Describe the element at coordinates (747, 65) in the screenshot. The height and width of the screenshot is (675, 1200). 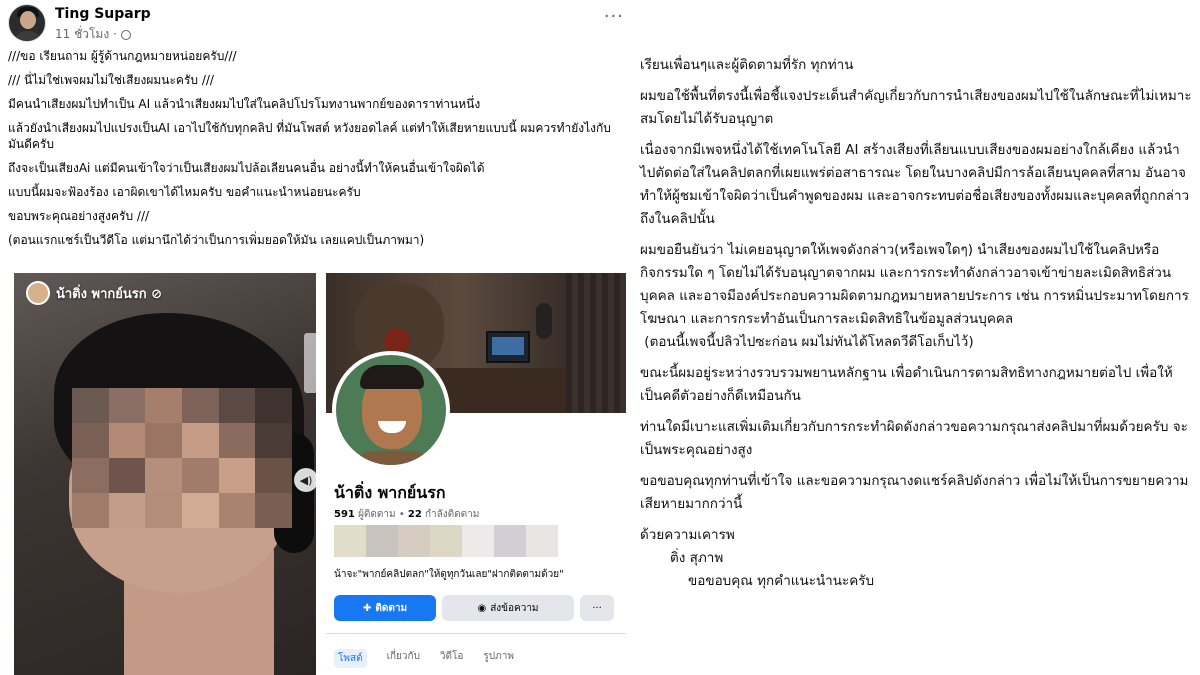
I see `statement-paragraph: เรียนเพื่อนๆและผู้ติดตามที่รัก ทุกท่าน` at that location.